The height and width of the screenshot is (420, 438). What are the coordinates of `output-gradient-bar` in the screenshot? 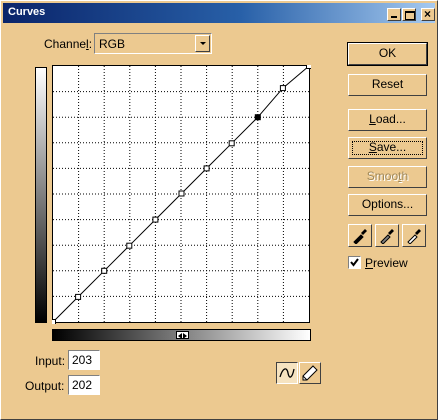 It's located at (41, 195).